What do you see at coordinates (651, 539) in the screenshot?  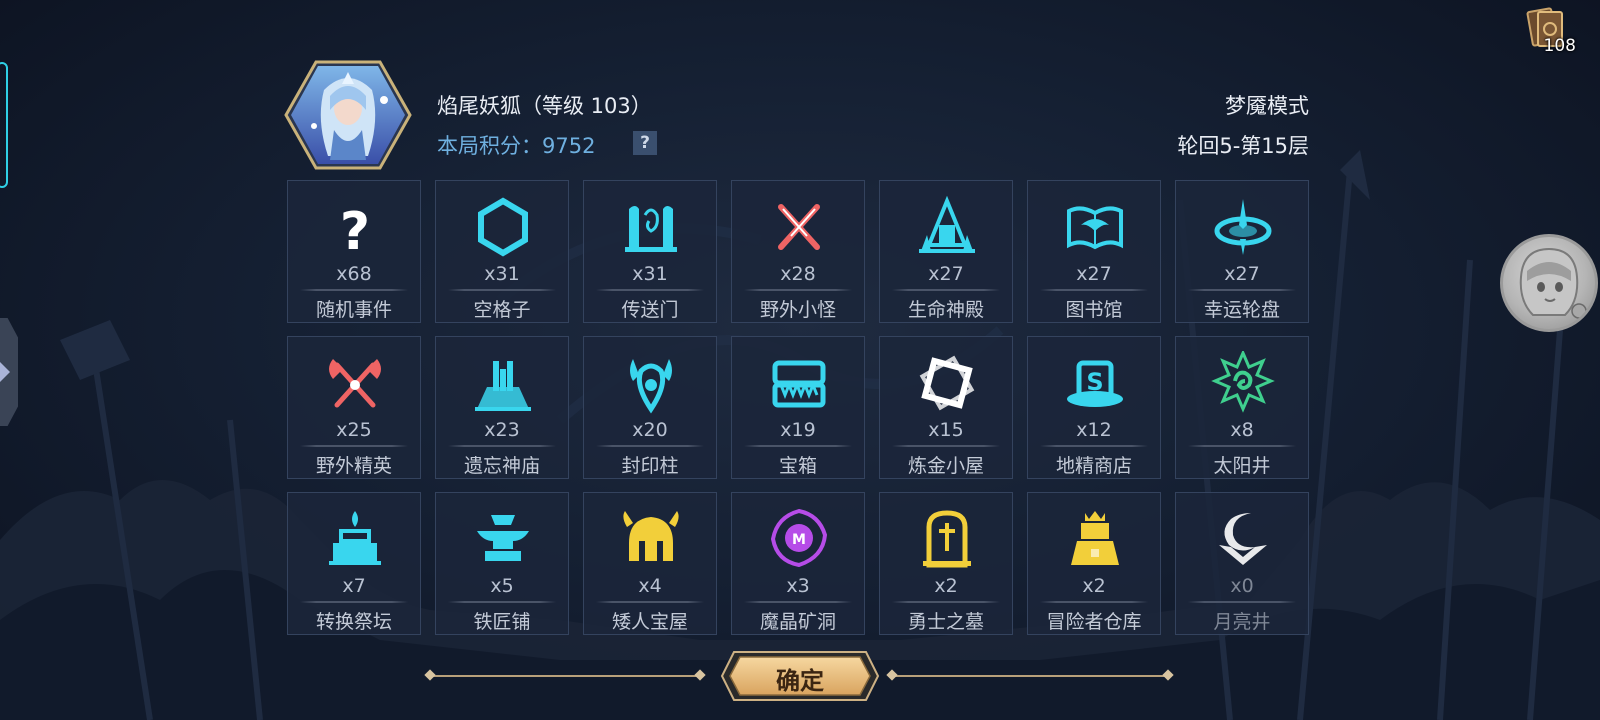 I see `helmet-icon` at bounding box center [651, 539].